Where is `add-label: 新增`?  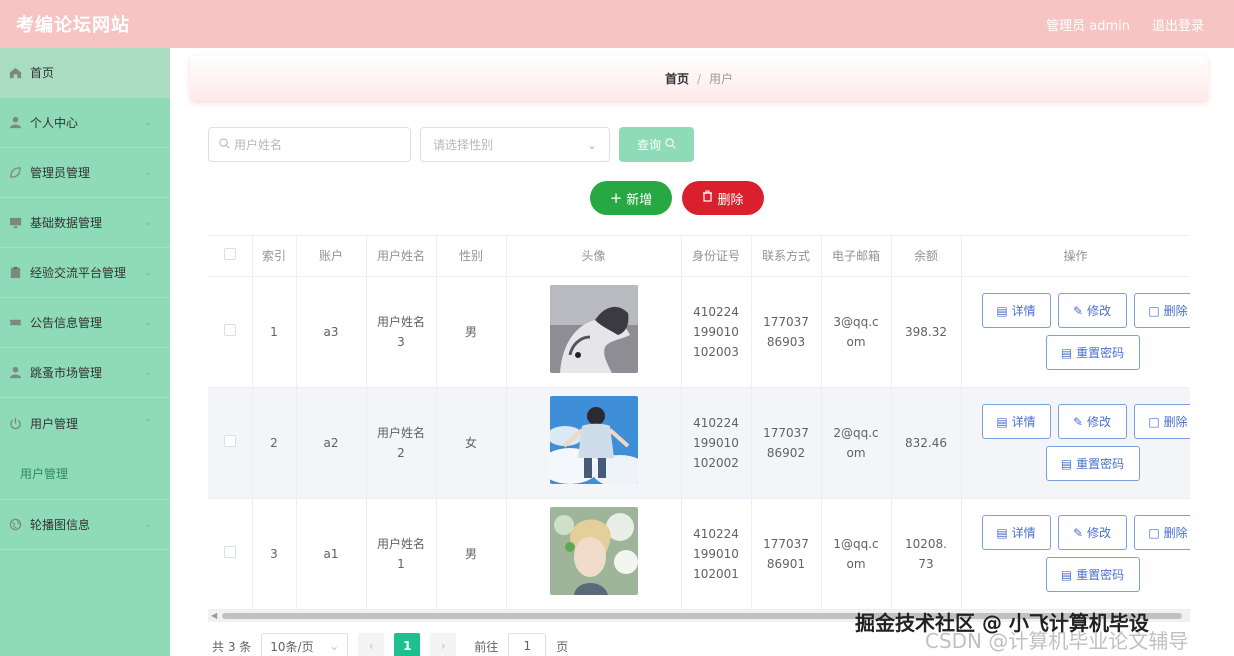 add-label: 新增 is located at coordinates (639, 200).